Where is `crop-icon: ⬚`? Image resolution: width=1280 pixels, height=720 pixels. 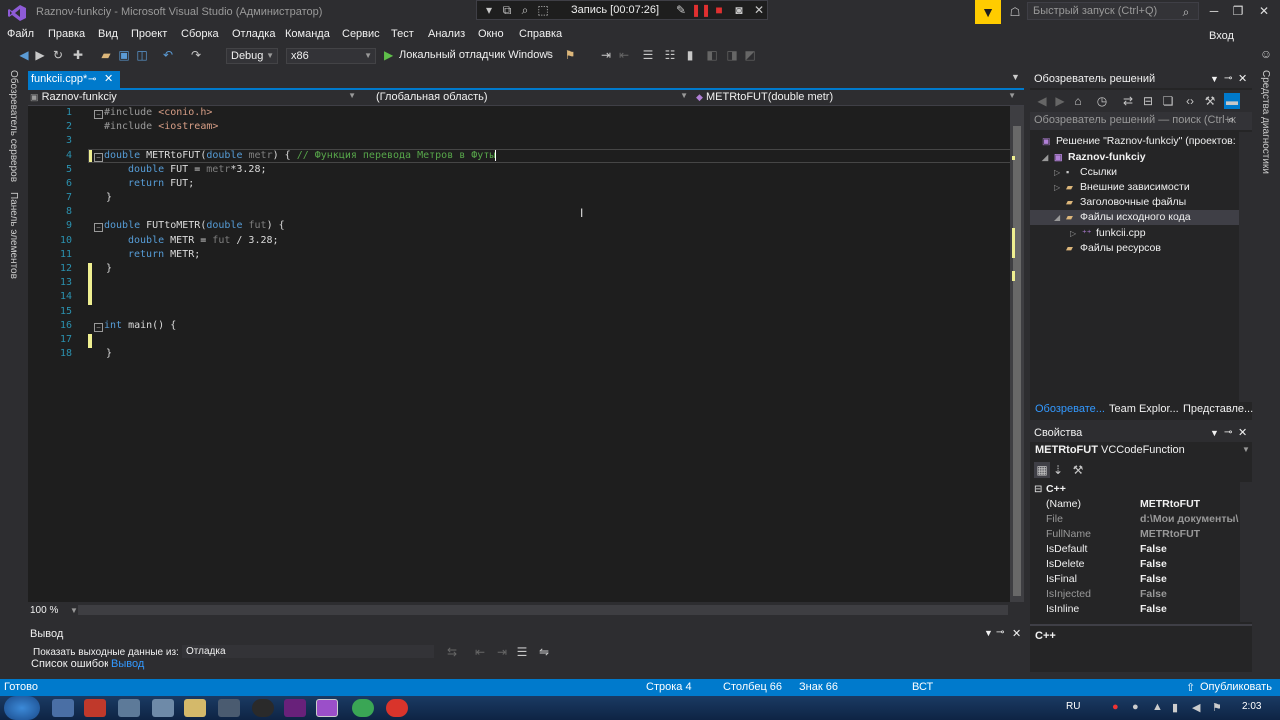 crop-icon: ⬚ is located at coordinates (543, 10).